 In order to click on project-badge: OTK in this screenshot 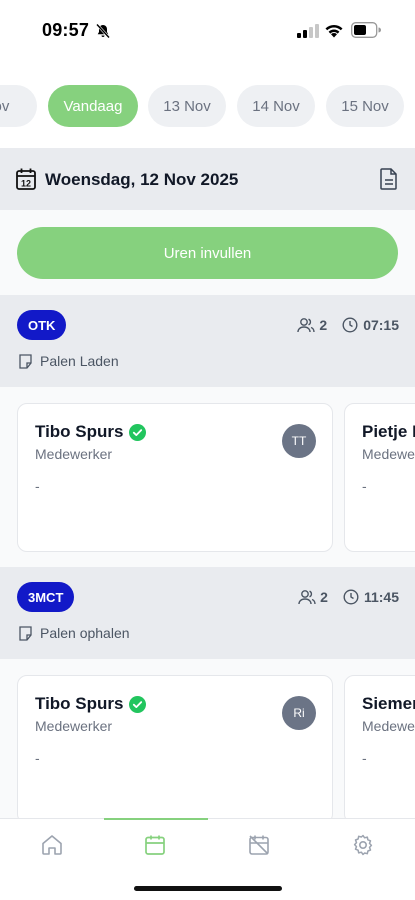, I will do `click(42, 325)`.